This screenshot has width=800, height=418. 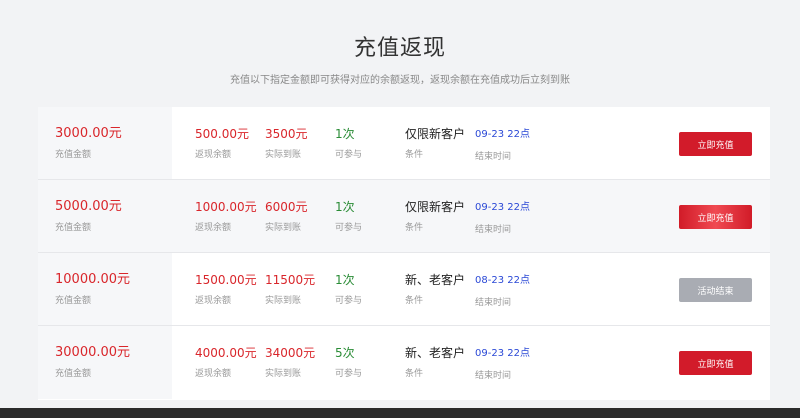 I want to click on actual-cell: 11500元 实际到账, so click(x=290, y=290).